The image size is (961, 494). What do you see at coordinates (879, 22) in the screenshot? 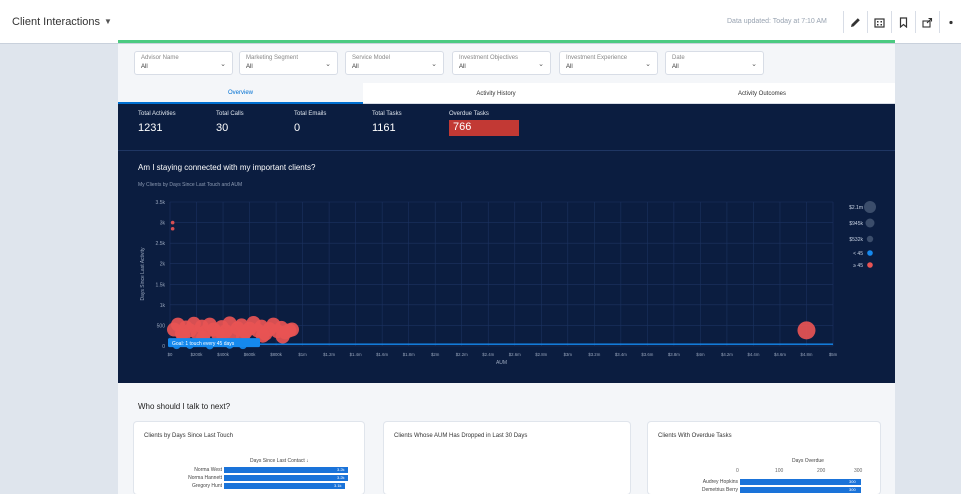
I see `building-icon` at bounding box center [879, 22].